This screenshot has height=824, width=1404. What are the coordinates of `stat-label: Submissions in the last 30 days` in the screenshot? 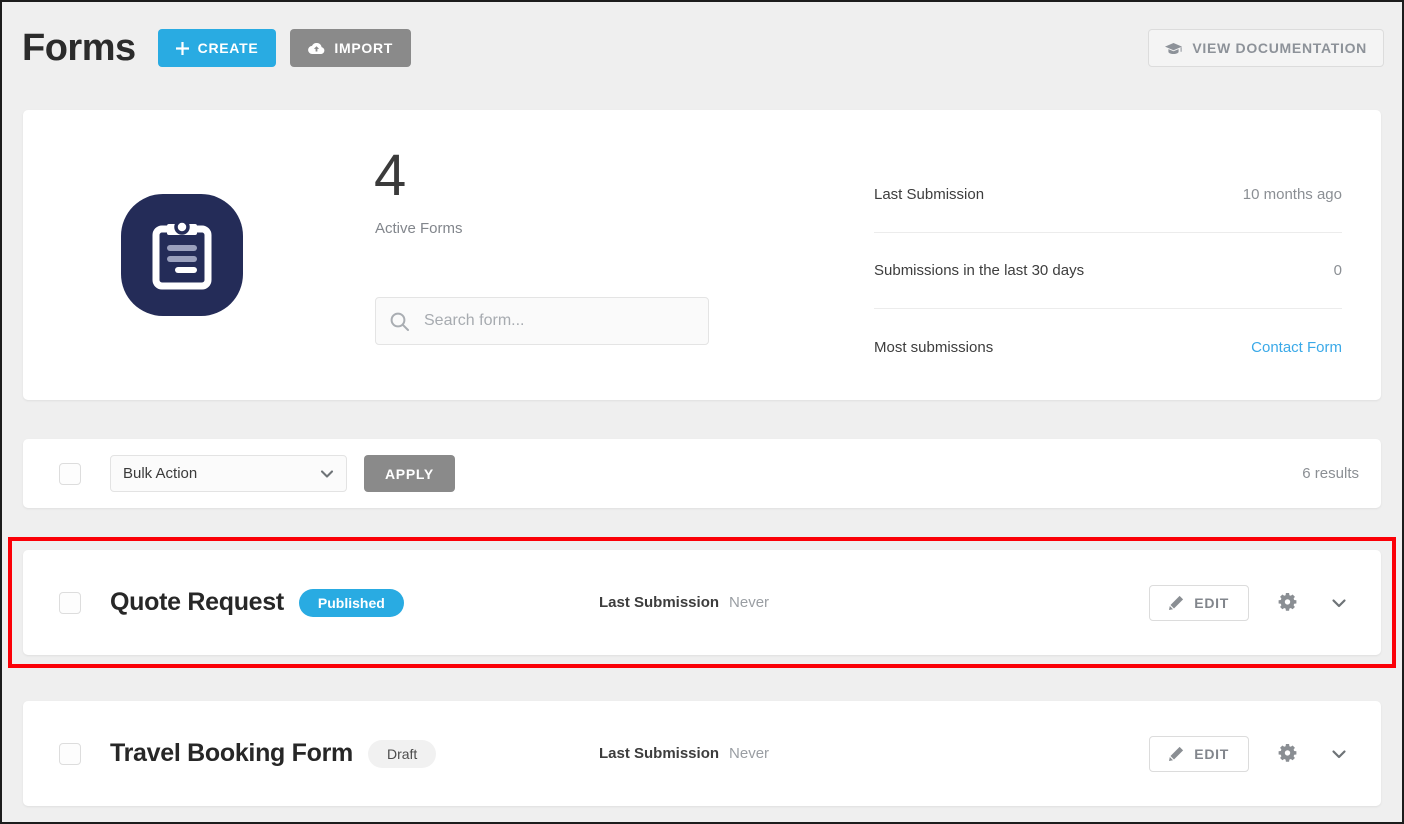 It's located at (979, 270).